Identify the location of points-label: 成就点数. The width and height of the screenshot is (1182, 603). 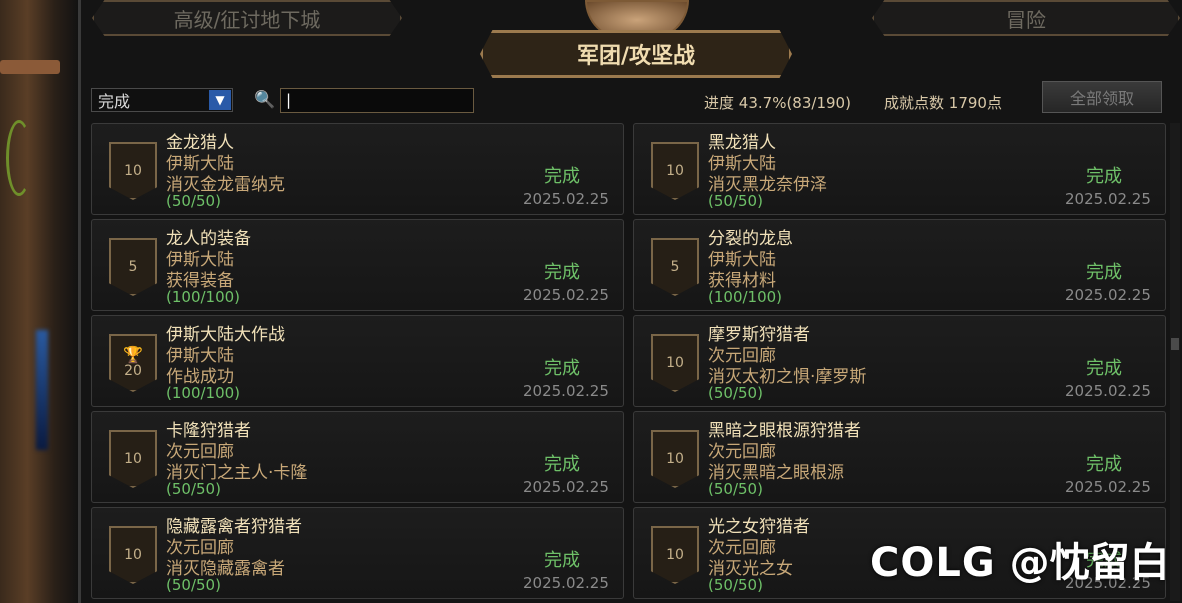
(914, 103).